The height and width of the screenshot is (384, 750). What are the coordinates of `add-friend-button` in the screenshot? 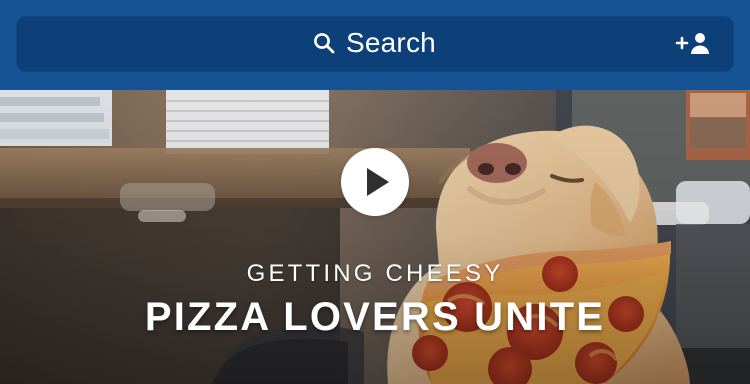 It's located at (694, 44).